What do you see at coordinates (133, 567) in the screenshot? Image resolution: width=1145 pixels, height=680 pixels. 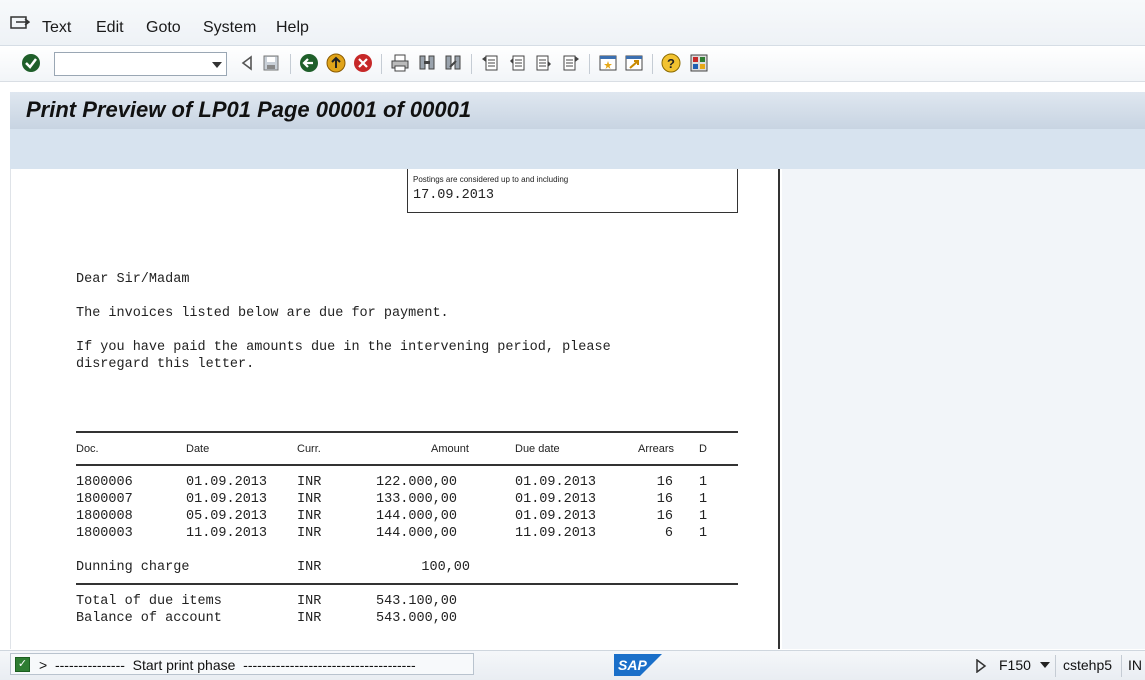 I see `dunning-label: Dunning charge` at bounding box center [133, 567].